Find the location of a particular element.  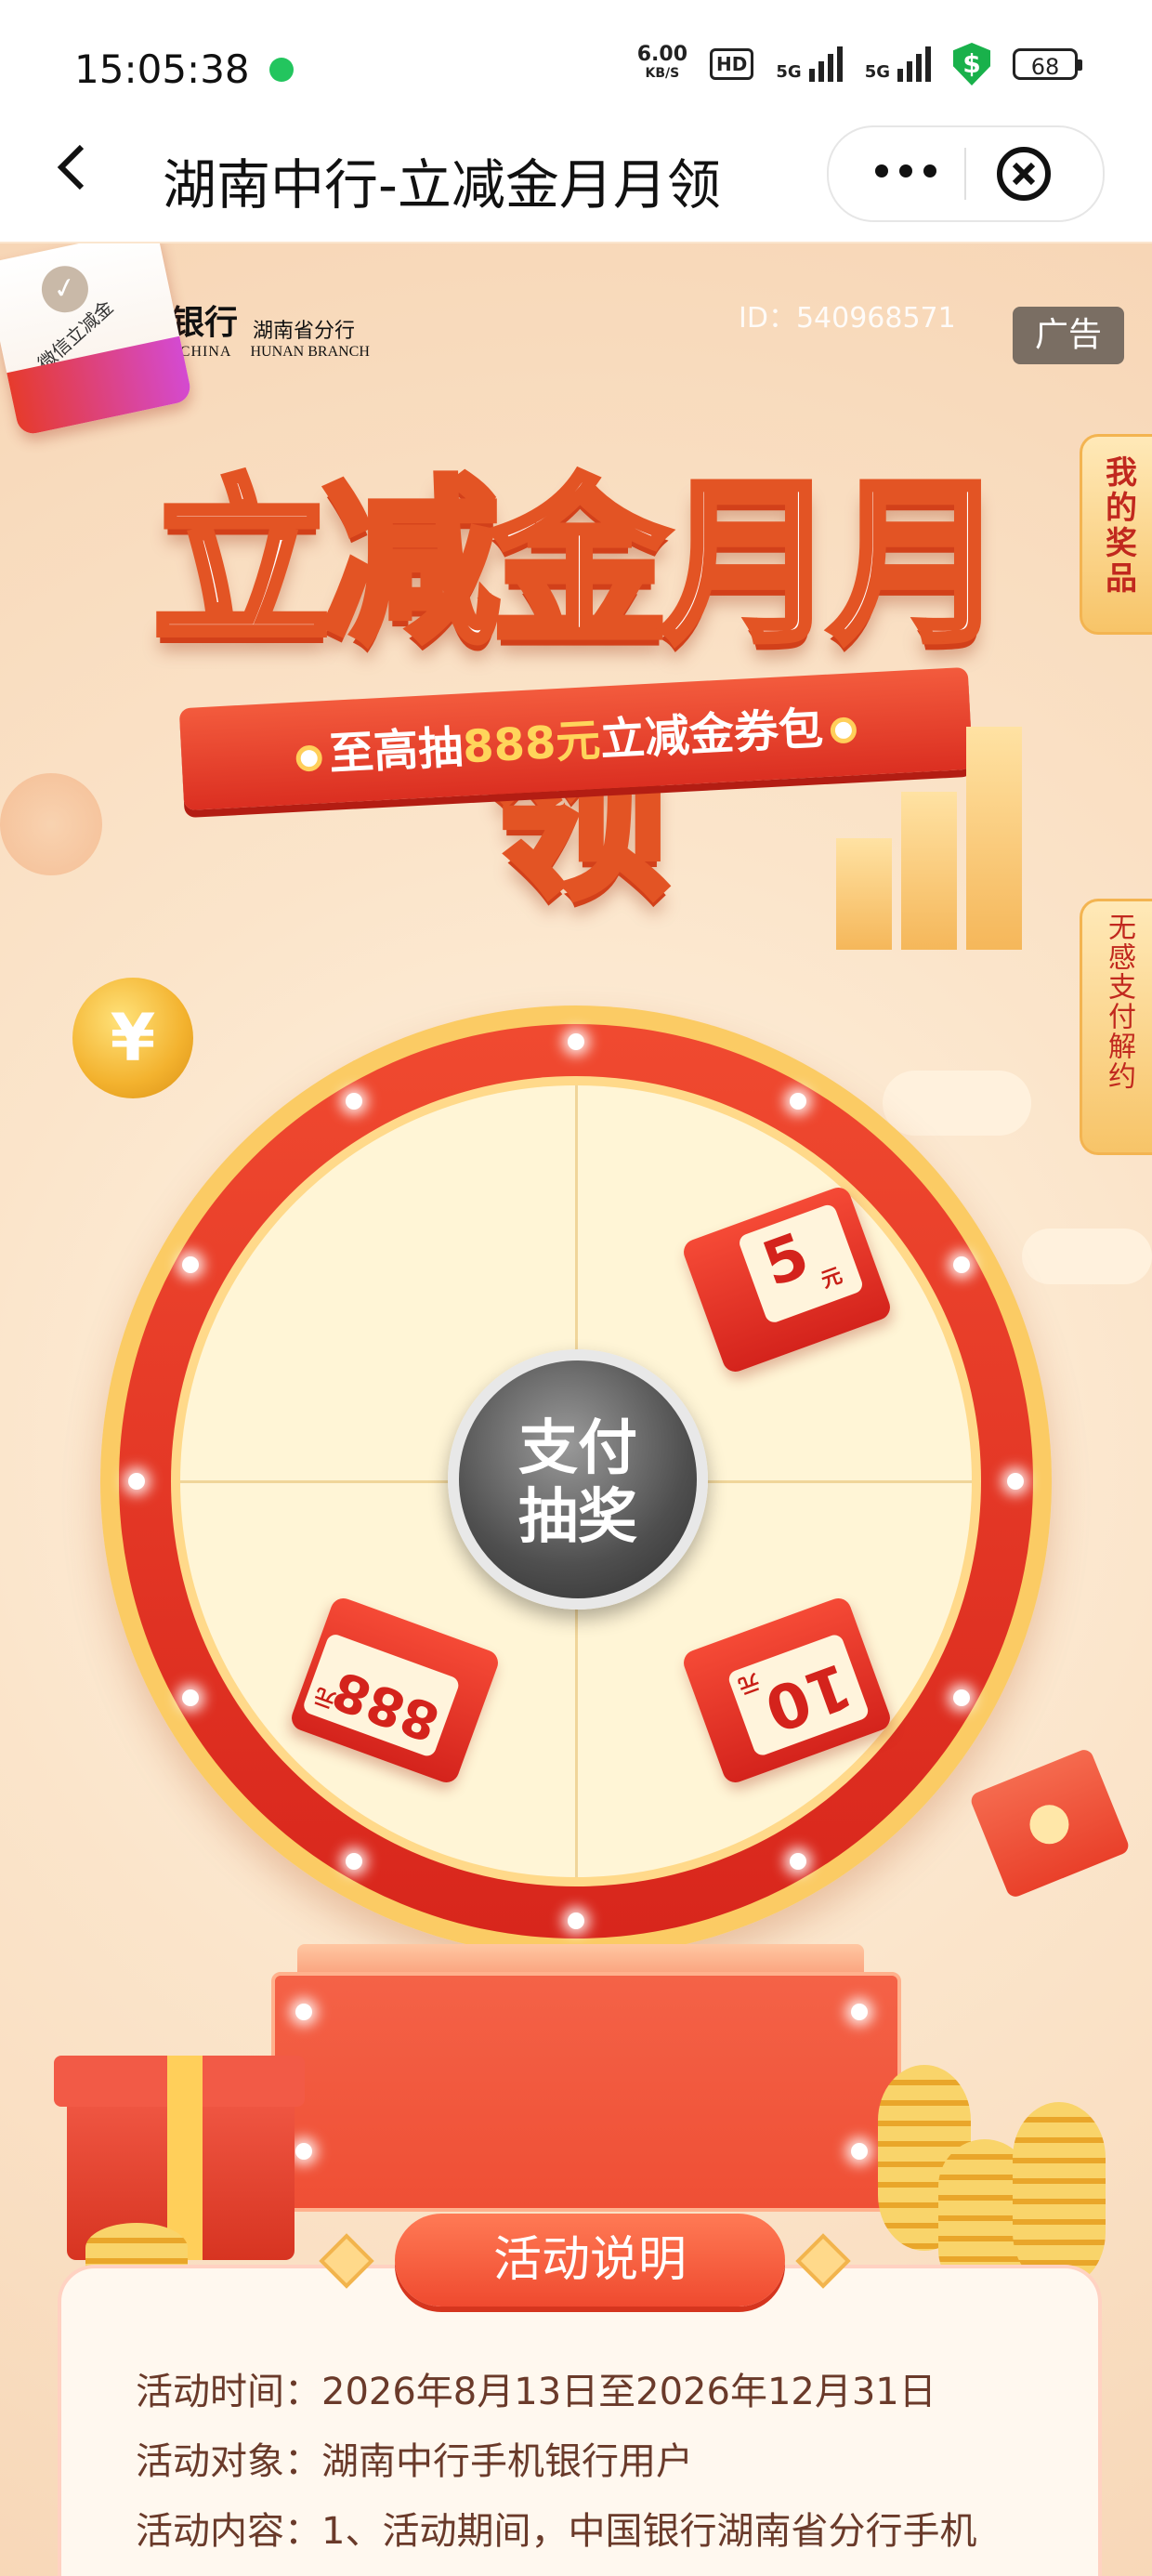

branch-name-cn: 湖南省分行 is located at coordinates (304, 331).